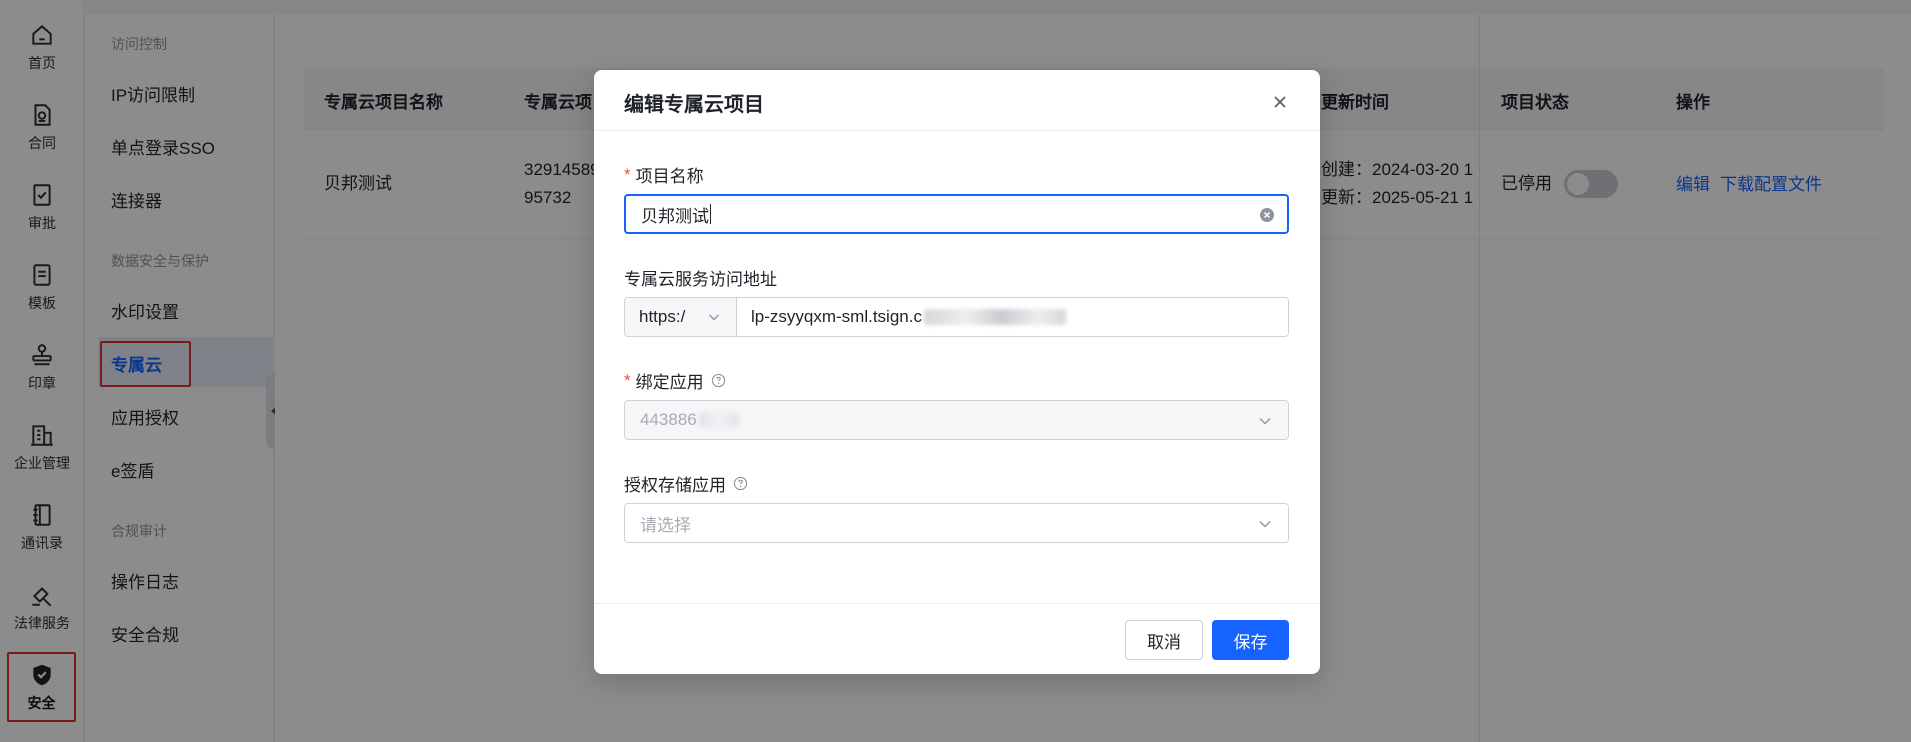  What do you see at coordinates (686, 483) in the screenshot?
I see `storage-app-label: 授权存储应用` at bounding box center [686, 483].